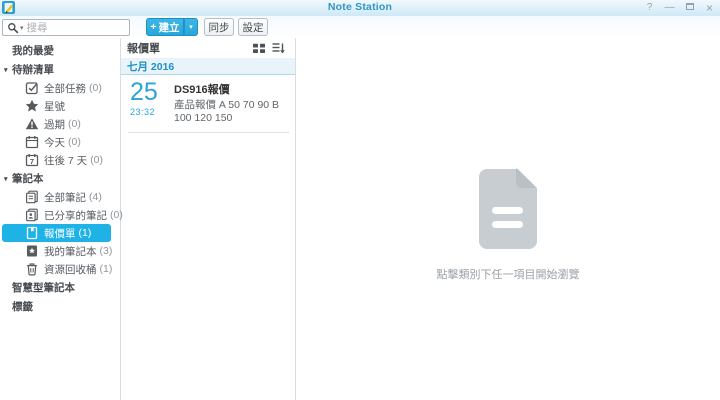 This screenshot has width=720, height=400. What do you see at coordinates (32, 88) in the screenshot?
I see `task-icon` at bounding box center [32, 88].